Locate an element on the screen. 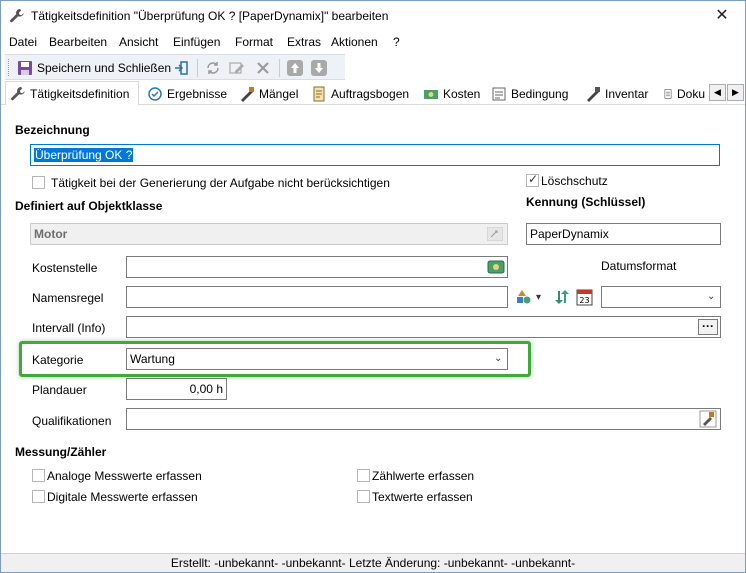 The height and width of the screenshot is (573, 746). kennung-input: PaperDynamix is located at coordinates (623, 234).